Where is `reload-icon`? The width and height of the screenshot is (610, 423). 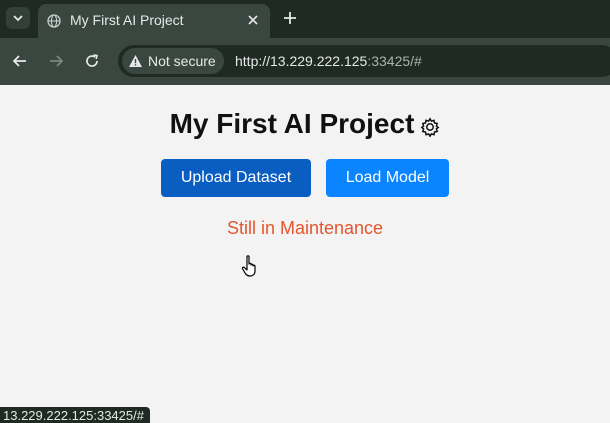 reload-icon is located at coordinates (92, 60).